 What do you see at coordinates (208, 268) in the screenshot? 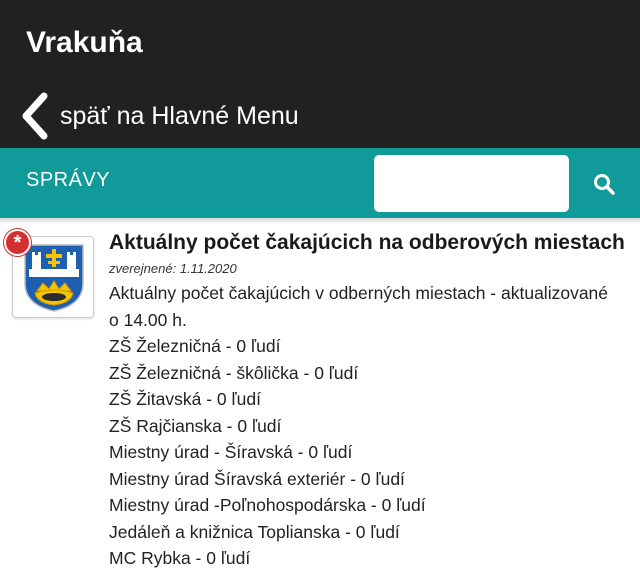
I see `published-value: 1.11.2020` at bounding box center [208, 268].